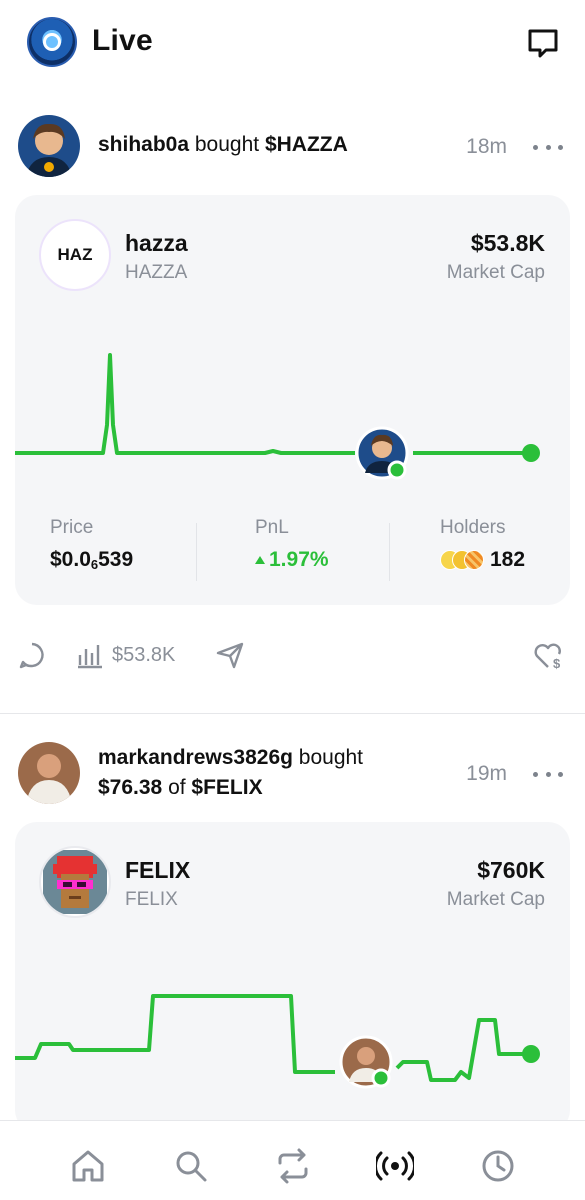  Describe the element at coordinates (88, 1166) in the screenshot. I see `home-icon` at that location.